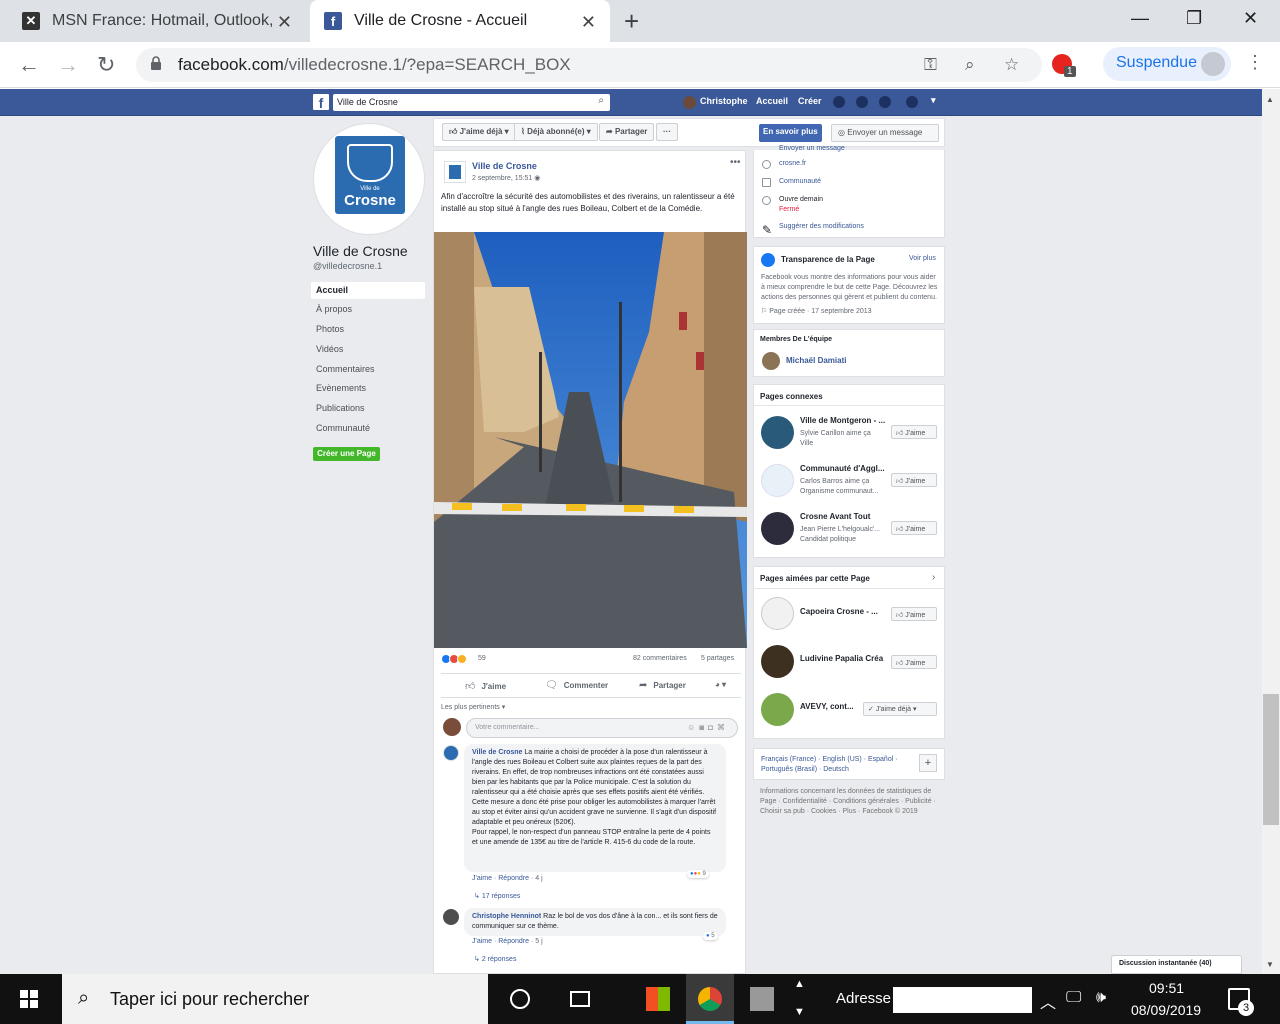 The height and width of the screenshot is (1024, 1280). I want to click on friends-icon, so click(839, 102).